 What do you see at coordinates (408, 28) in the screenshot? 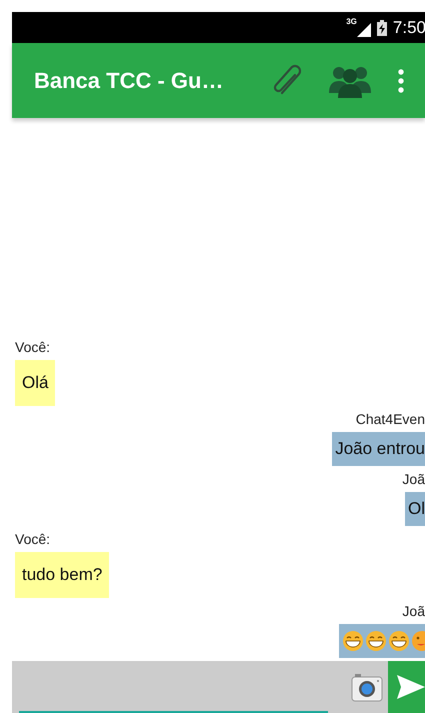
I see `clock: 7:50` at bounding box center [408, 28].